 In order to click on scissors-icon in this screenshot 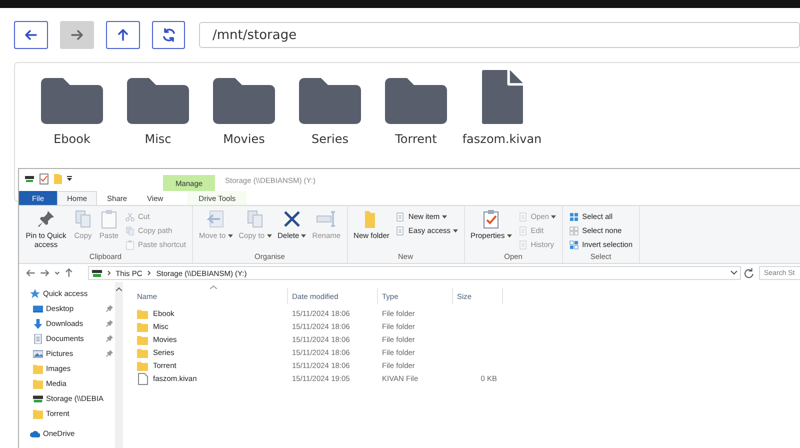, I will do `click(130, 217)`.